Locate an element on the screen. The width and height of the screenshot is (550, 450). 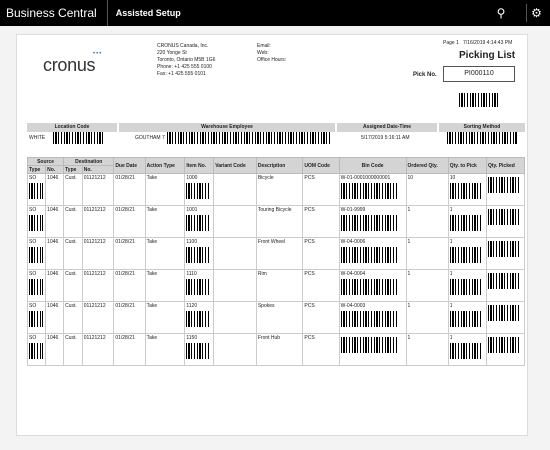
logo-mark: ••• is located at coordinates (98, 54).